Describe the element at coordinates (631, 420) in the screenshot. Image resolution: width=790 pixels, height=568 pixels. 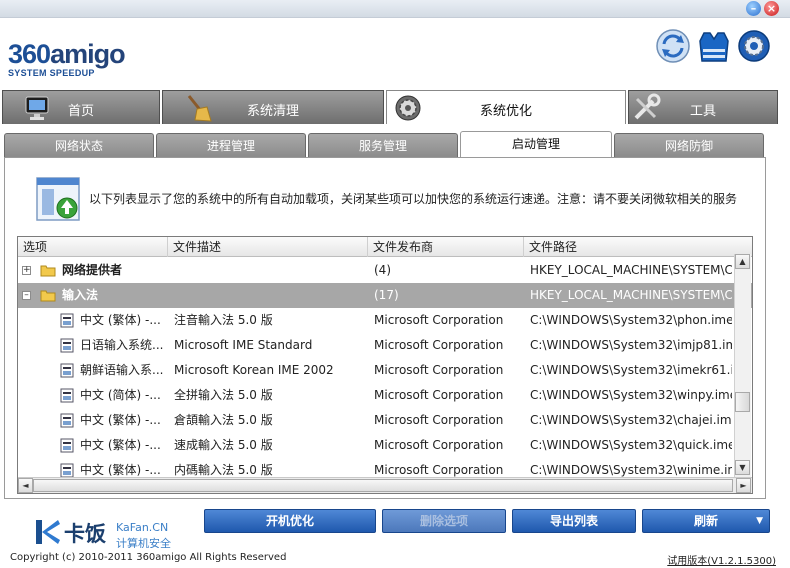
I see `row-path: C:\WINDOWS\System32\chajei.ime` at that location.